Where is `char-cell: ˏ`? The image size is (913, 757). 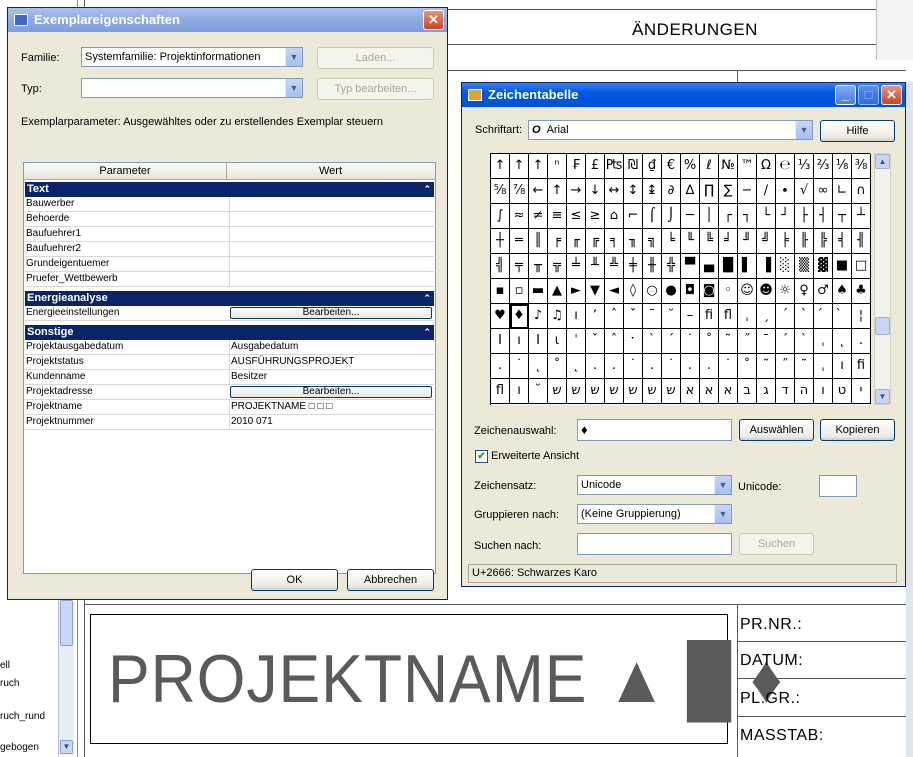
char-cell: ˏ is located at coordinates (766, 316).